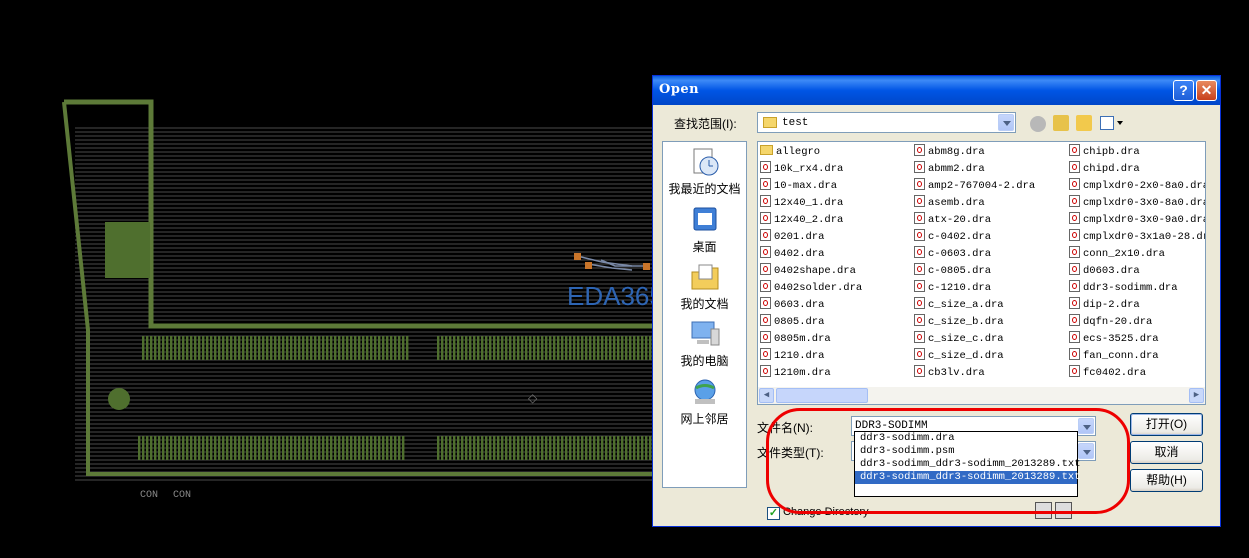 The image size is (1249, 558). Describe the element at coordinates (811, 152) in the screenshot. I see `file-item: allegro` at that location.